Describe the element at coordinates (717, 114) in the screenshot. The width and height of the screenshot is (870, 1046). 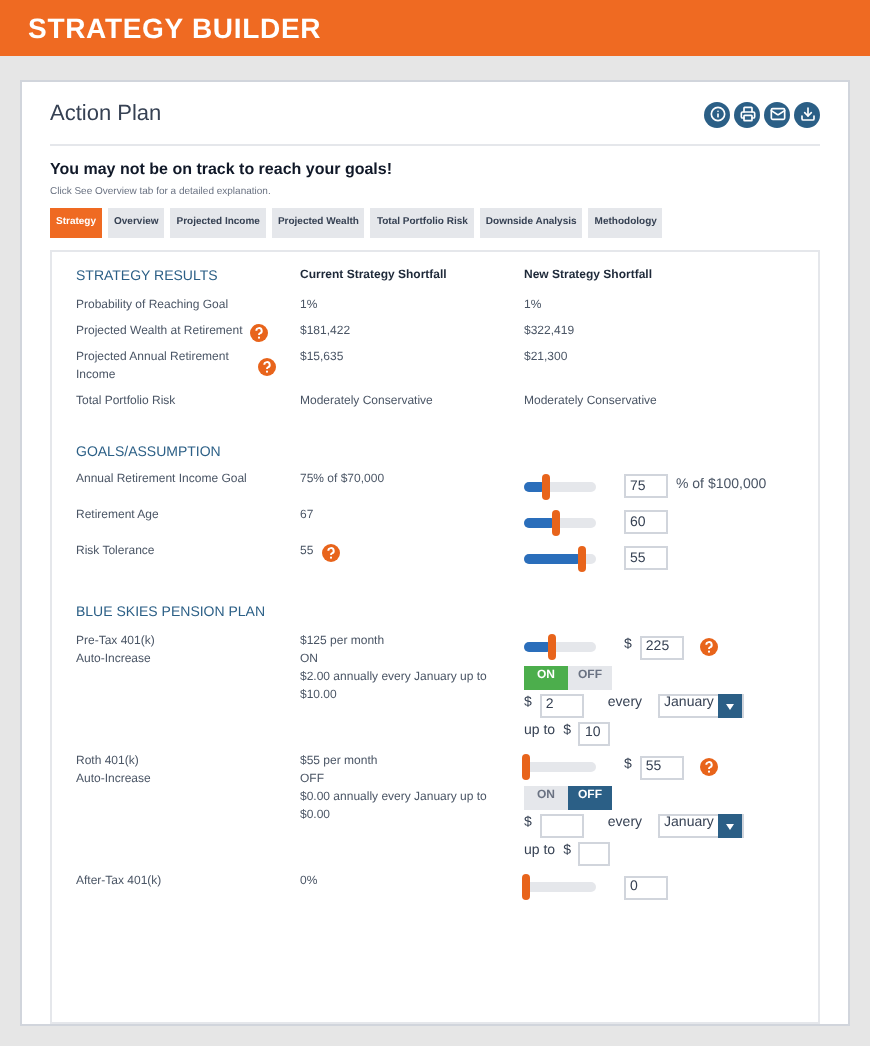
I see `info-icon` at that location.